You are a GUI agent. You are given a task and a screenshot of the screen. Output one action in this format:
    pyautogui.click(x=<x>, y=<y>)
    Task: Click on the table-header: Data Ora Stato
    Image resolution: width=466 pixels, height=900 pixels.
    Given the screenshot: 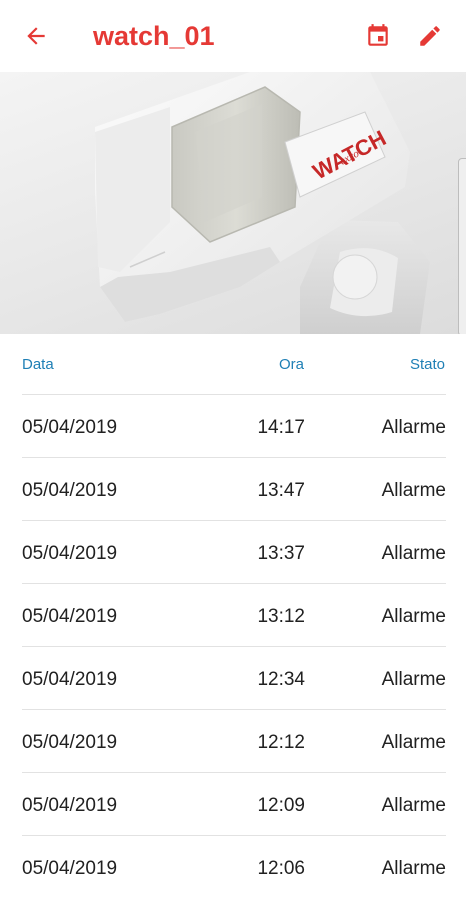 What is the action you would take?
    pyautogui.click(x=233, y=364)
    